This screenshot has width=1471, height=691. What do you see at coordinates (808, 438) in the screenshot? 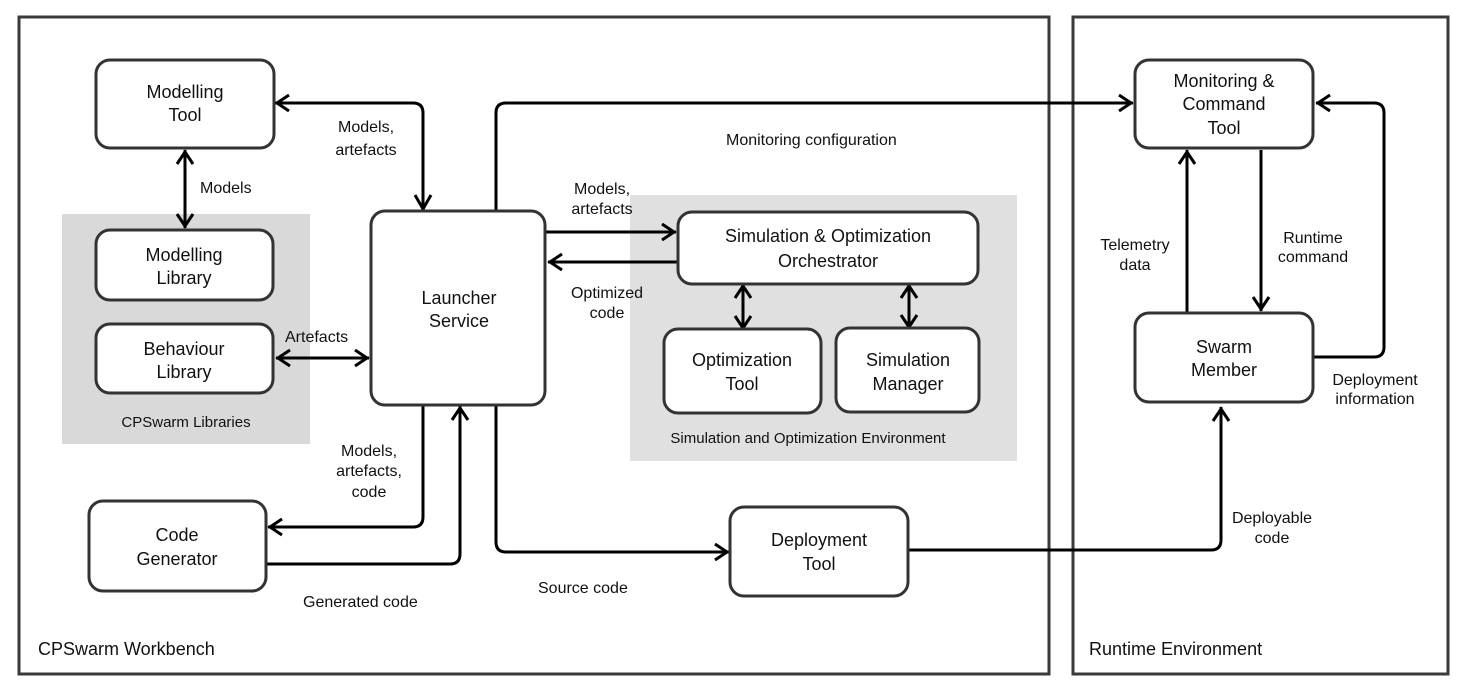
I see `sim-env-group-label: Simulation and Optimization Environment` at bounding box center [808, 438].